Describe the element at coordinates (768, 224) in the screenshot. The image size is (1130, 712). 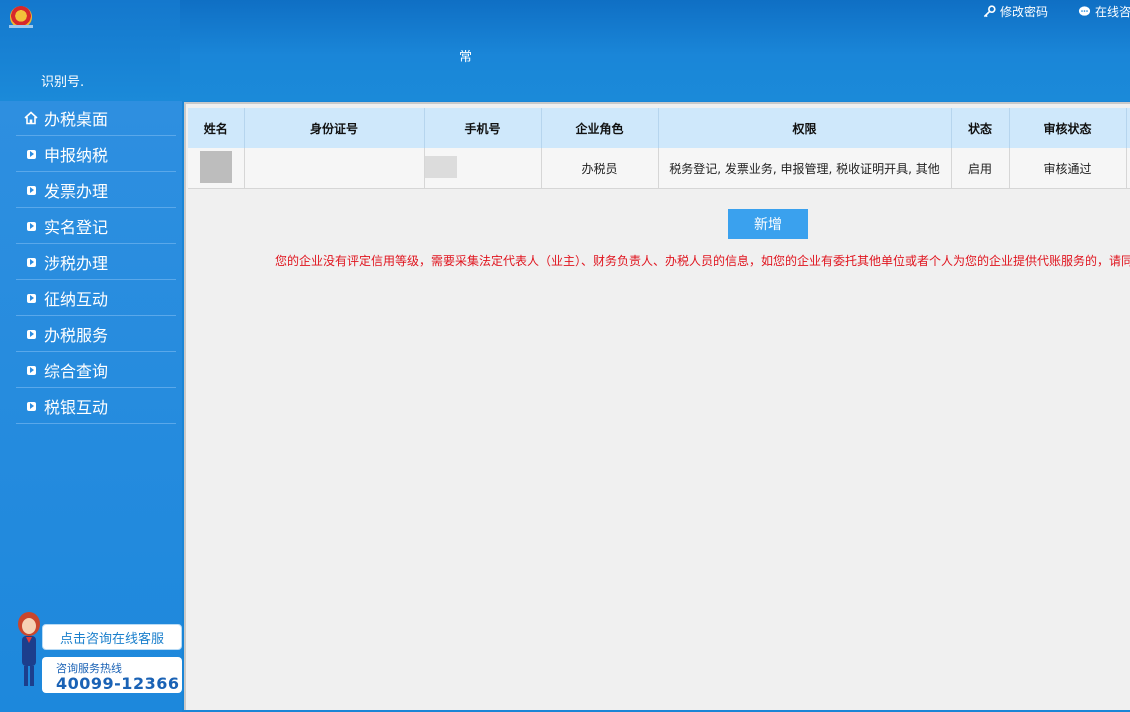
I see `add-button: 新增` at that location.